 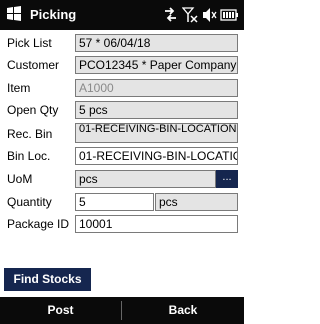 I want to click on rec-bin-field: 01-RECEIVING-BIN-LOCATION, so click(x=156, y=133).